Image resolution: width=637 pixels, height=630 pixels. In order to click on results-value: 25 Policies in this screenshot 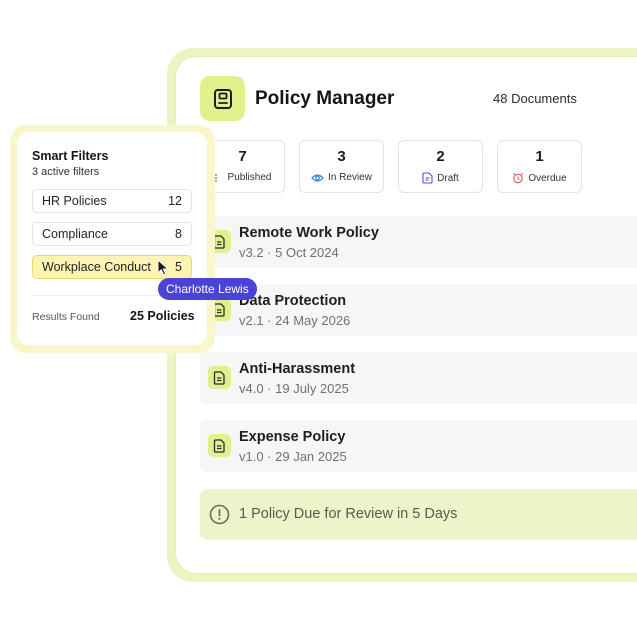, I will do `click(162, 316)`.